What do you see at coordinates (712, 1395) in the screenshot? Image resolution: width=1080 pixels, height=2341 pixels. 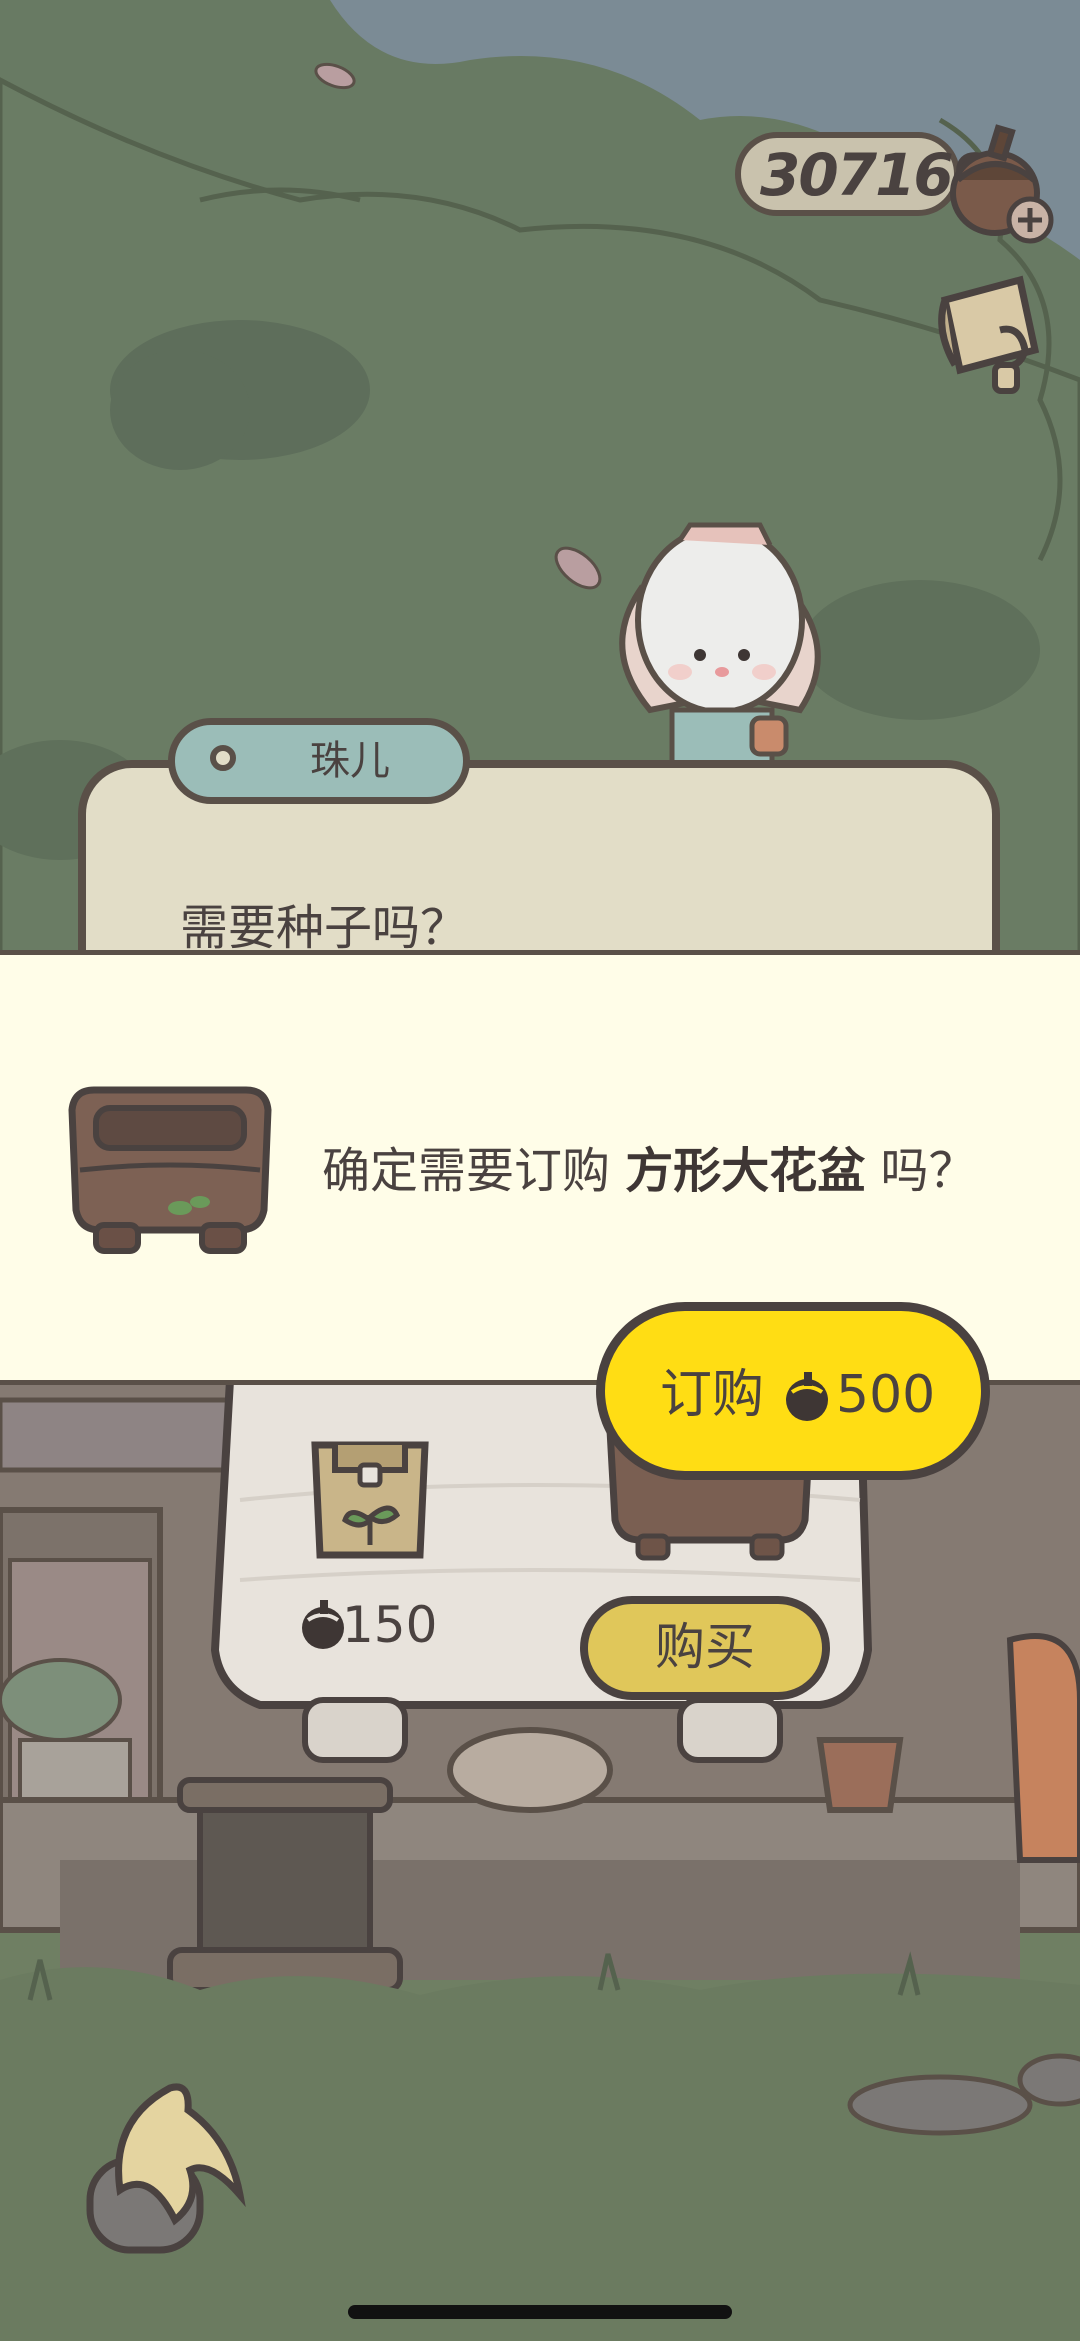 I see `order-button-label: 订购` at bounding box center [712, 1395].